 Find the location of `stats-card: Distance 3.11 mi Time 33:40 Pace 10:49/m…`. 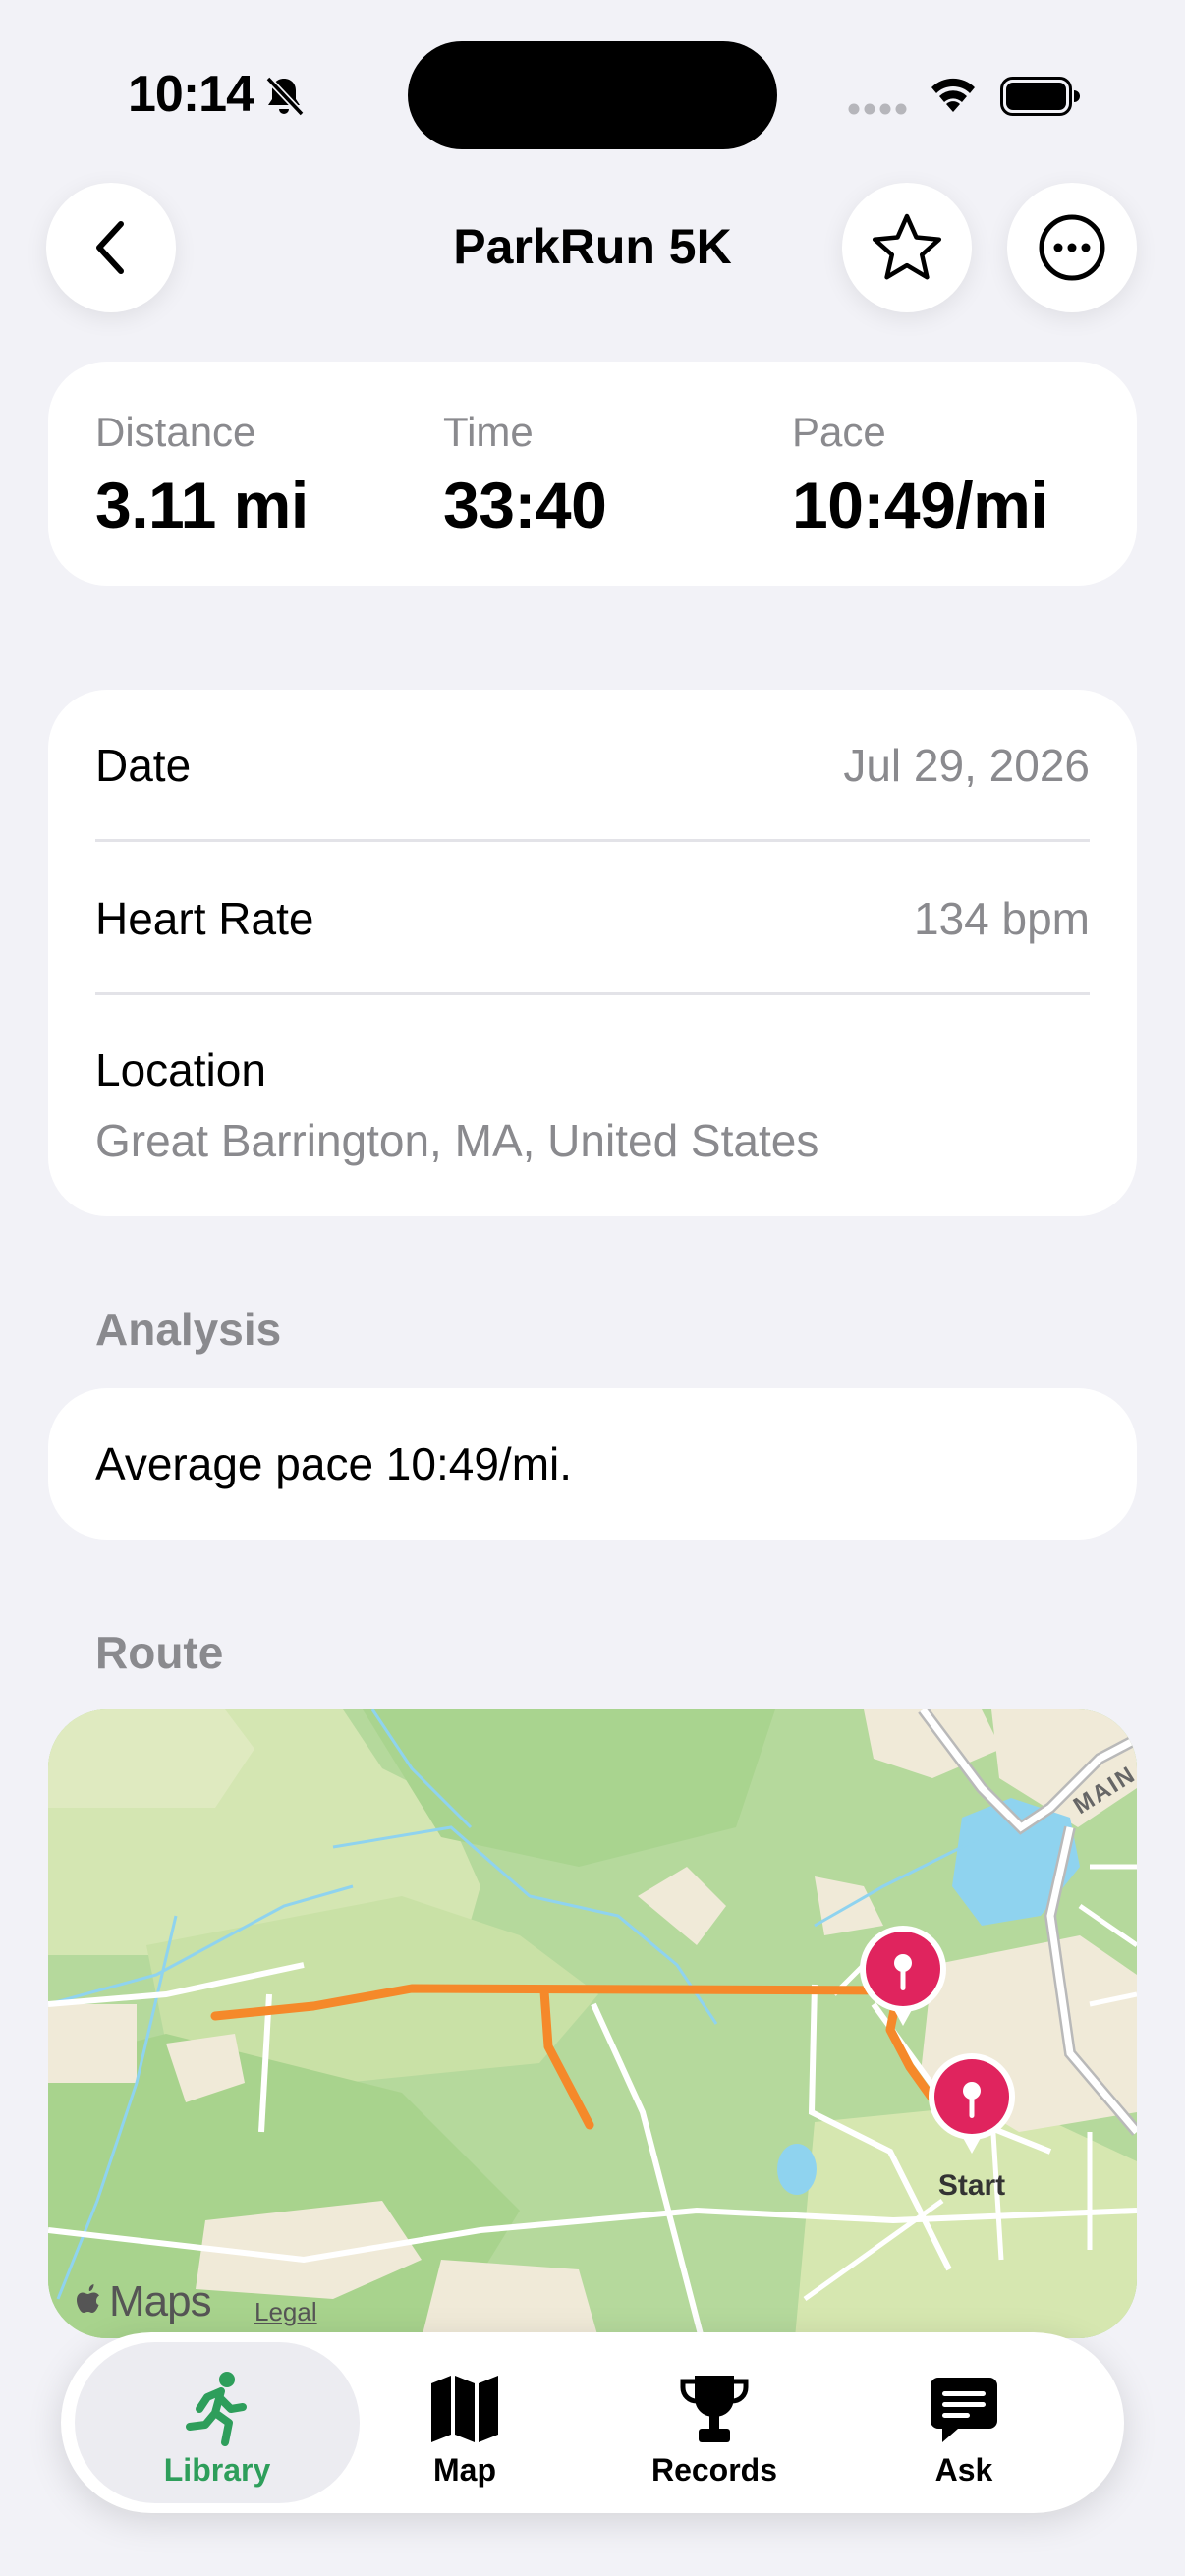

stats-card: Distance 3.11 mi Time 33:40 Pace 10:49/m… is located at coordinates (592, 474).